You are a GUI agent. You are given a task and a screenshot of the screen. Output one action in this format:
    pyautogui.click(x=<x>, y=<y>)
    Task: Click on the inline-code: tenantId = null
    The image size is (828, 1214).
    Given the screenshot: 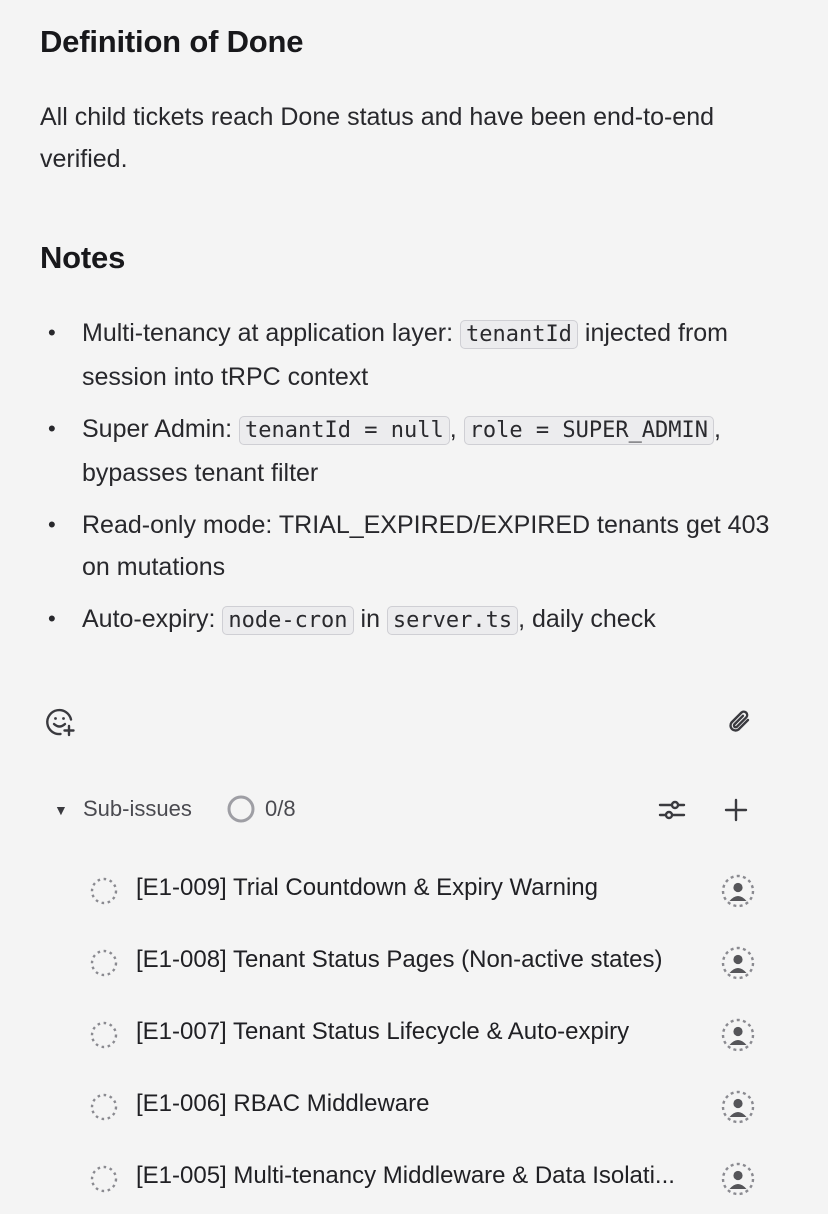 What is the action you would take?
    pyautogui.click(x=344, y=430)
    